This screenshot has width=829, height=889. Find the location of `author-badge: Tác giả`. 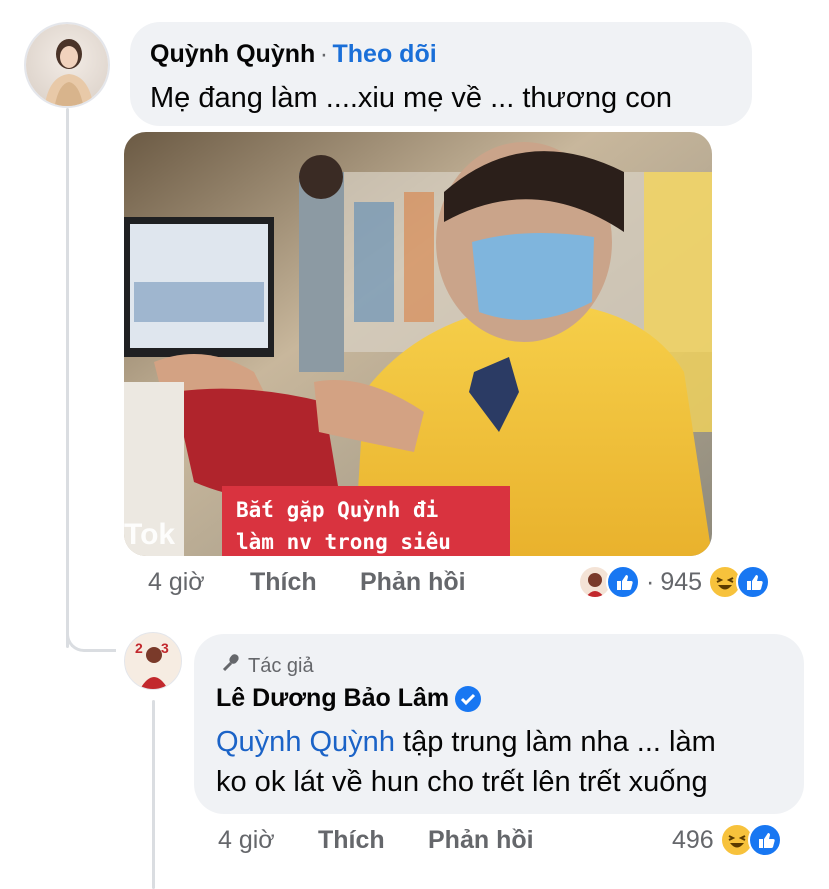

author-badge: Tác giả is located at coordinates (267, 666).